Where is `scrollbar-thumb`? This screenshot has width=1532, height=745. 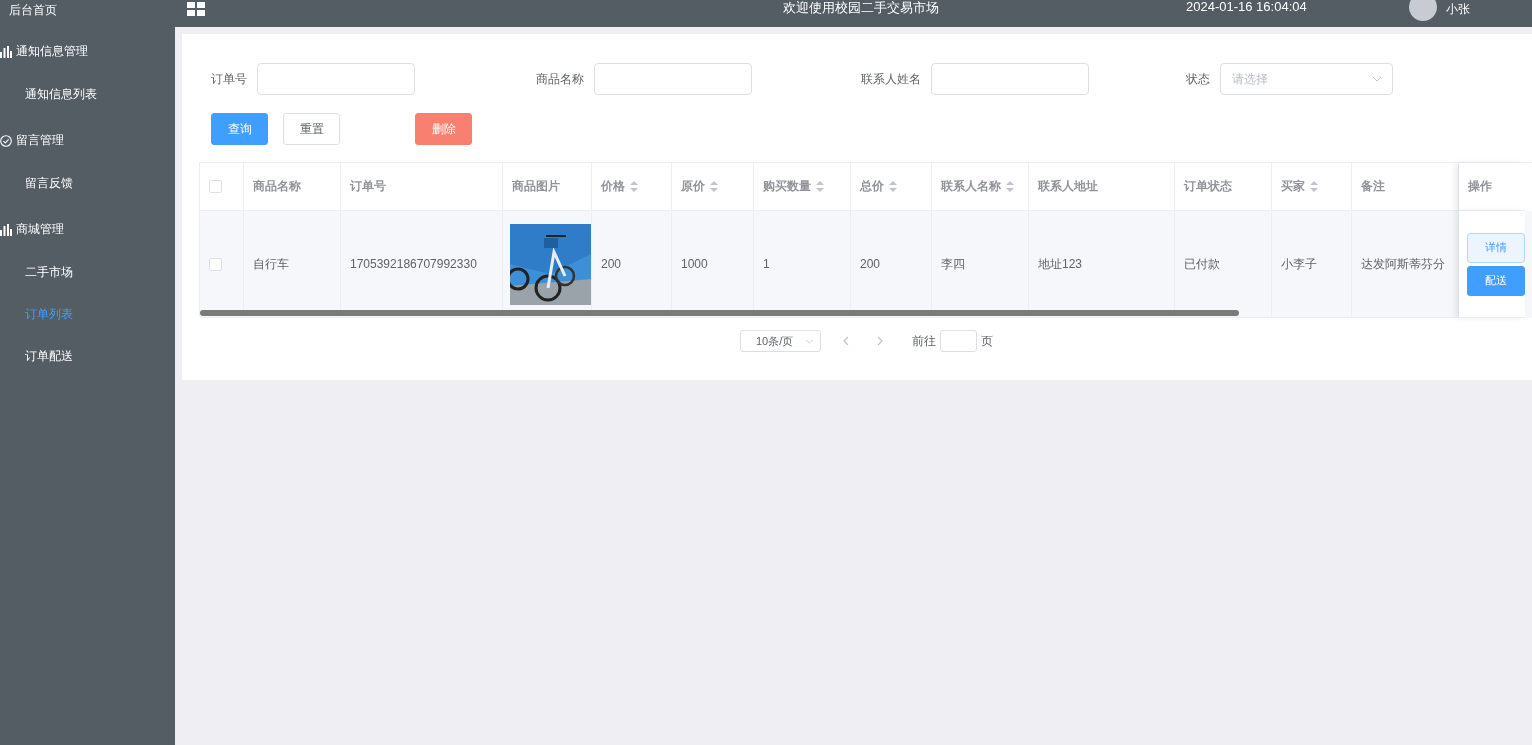 scrollbar-thumb is located at coordinates (719, 313).